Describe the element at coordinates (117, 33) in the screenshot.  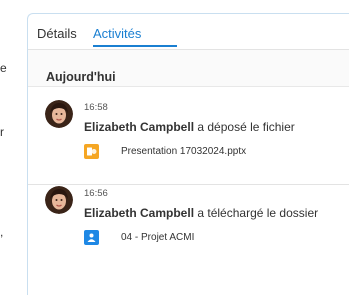
I see `tab-activites: Activités` at that location.